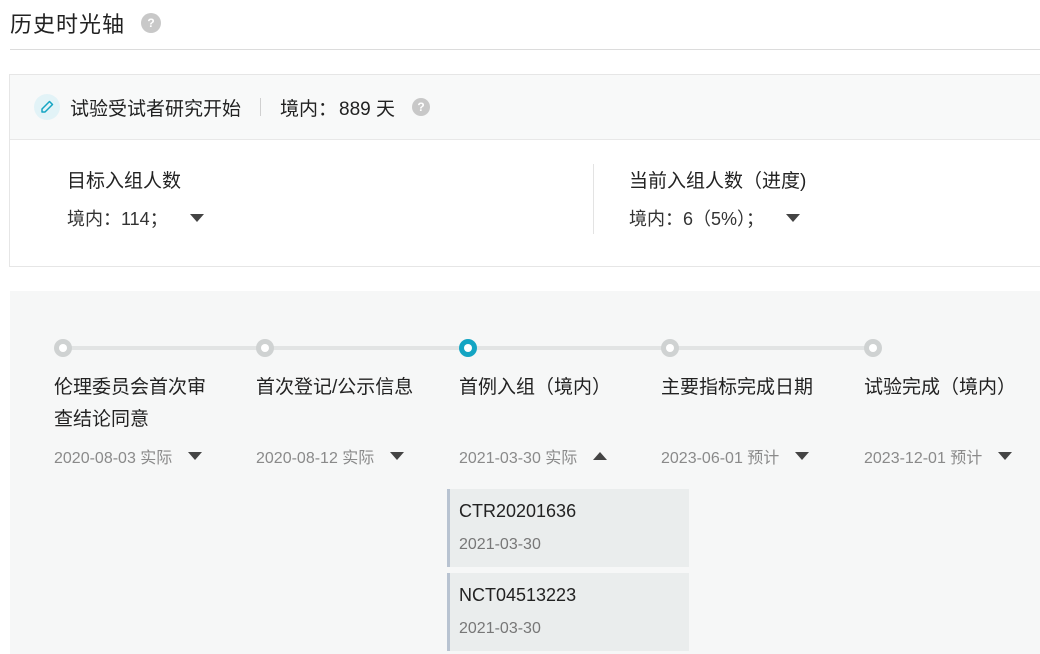  What do you see at coordinates (923, 458) in the screenshot?
I see `milestone-date: 2023-12-01 预计` at bounding box center [923, 458].